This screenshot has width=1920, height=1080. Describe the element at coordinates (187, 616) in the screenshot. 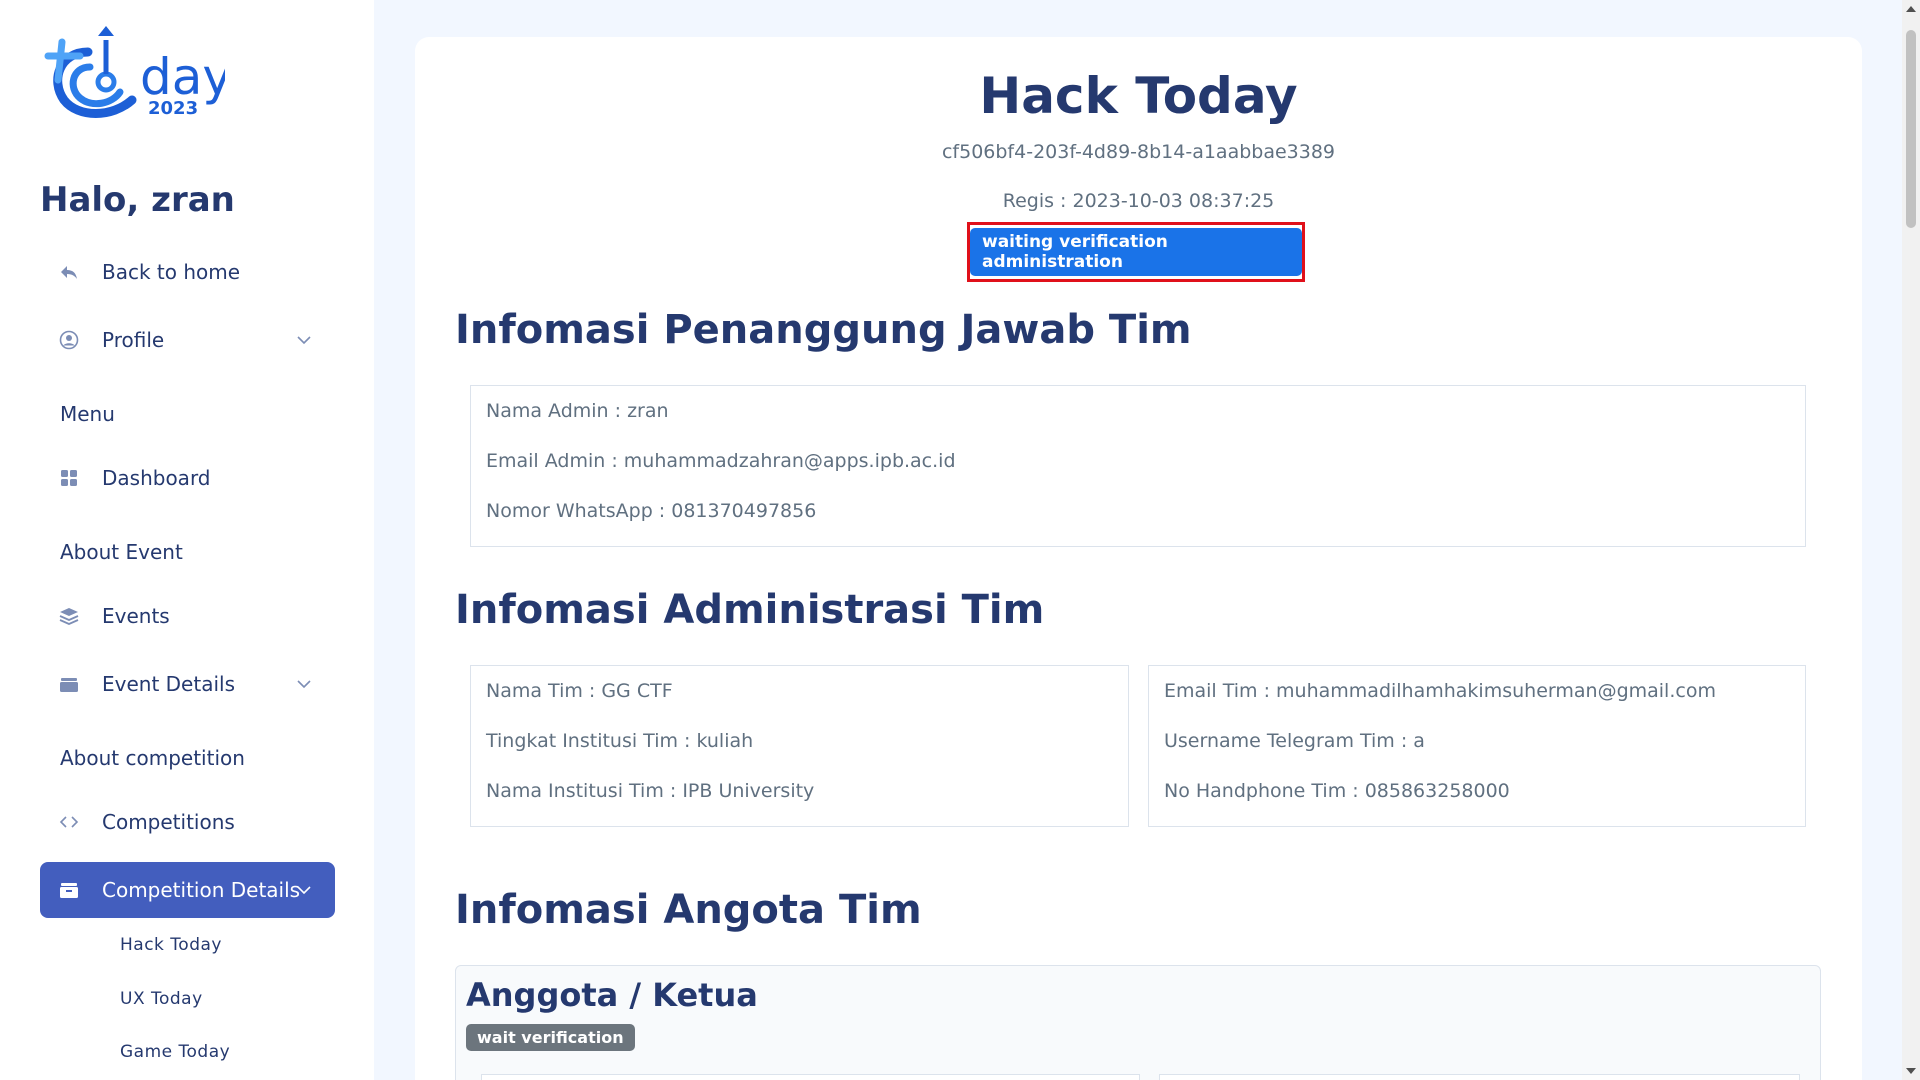

I see `sidebar-item-events: Events` at that location.